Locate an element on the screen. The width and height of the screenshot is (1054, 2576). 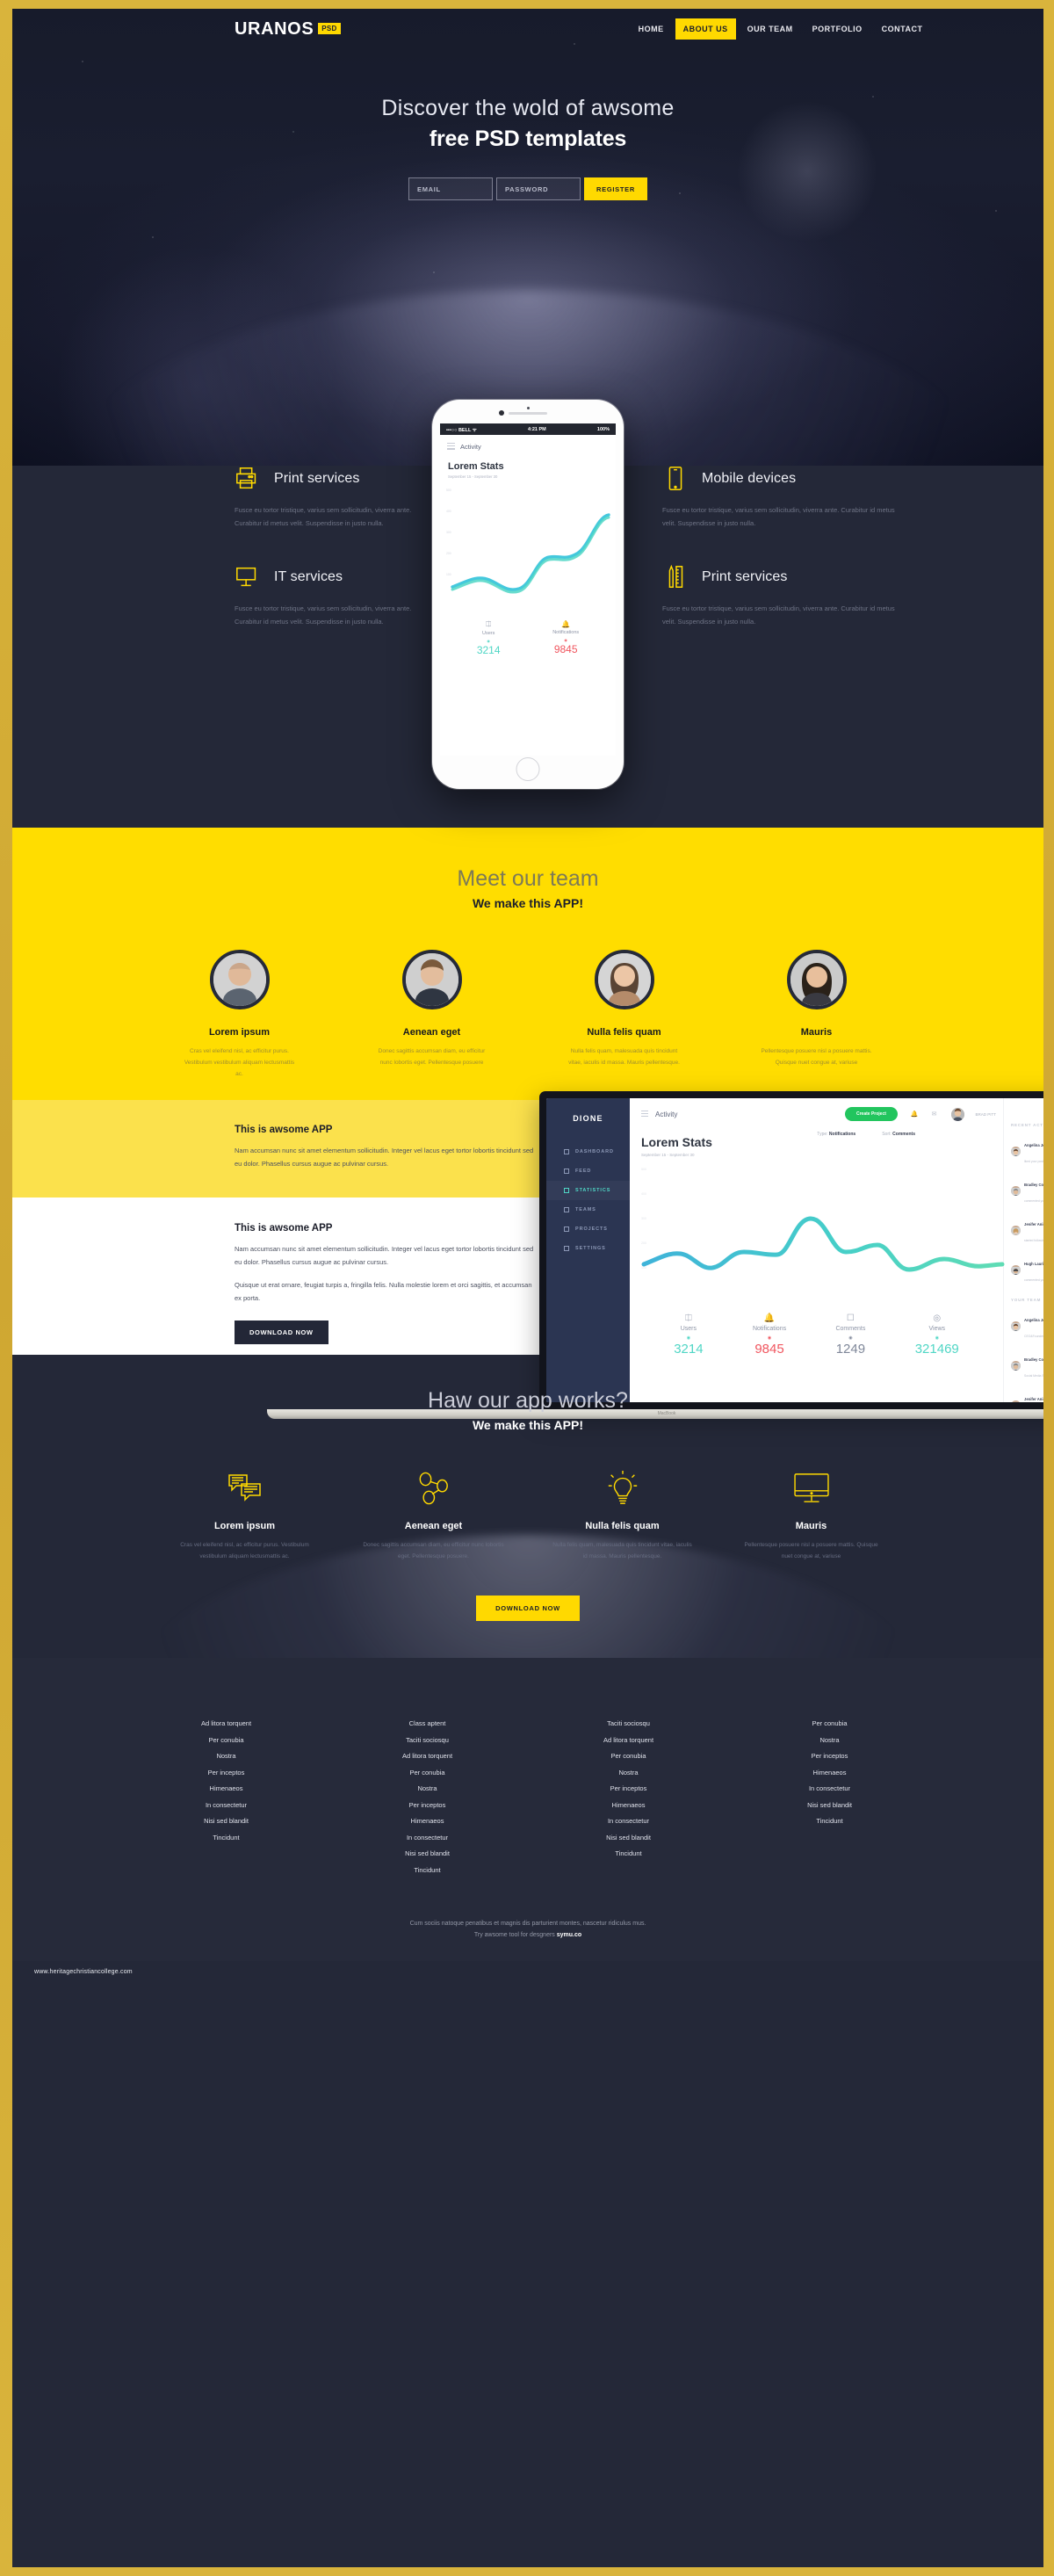
dashboard-stat-views: ◎ Views ◉ 321469 is located at coordinates (937, 1335).